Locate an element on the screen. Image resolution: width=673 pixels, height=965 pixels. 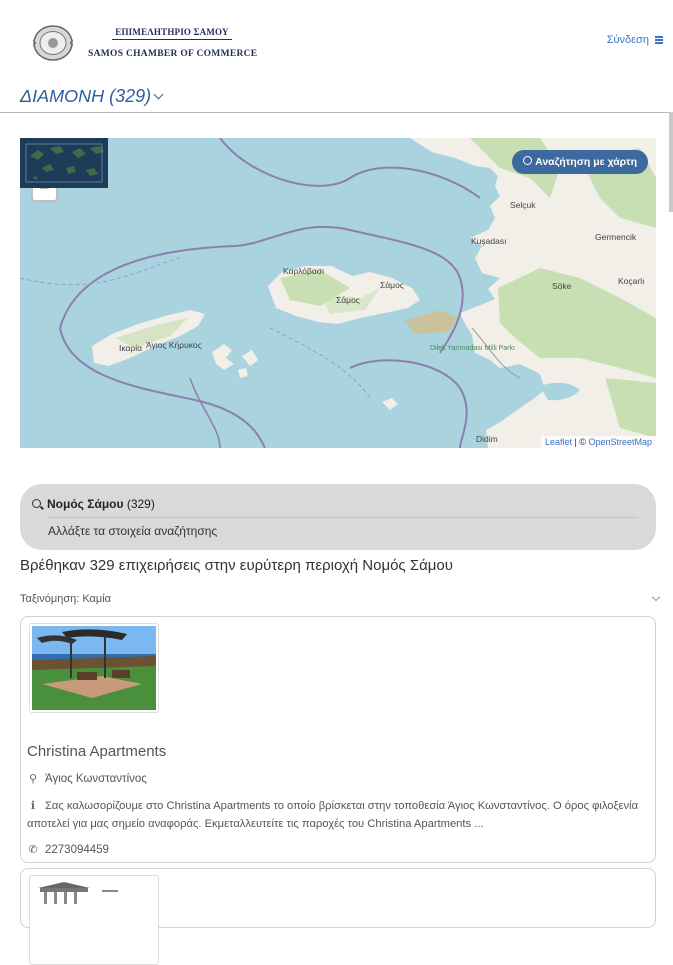
org-name-english: SAMOS CHAMBER OF COMMERCE is located at coordinates (173, 54).